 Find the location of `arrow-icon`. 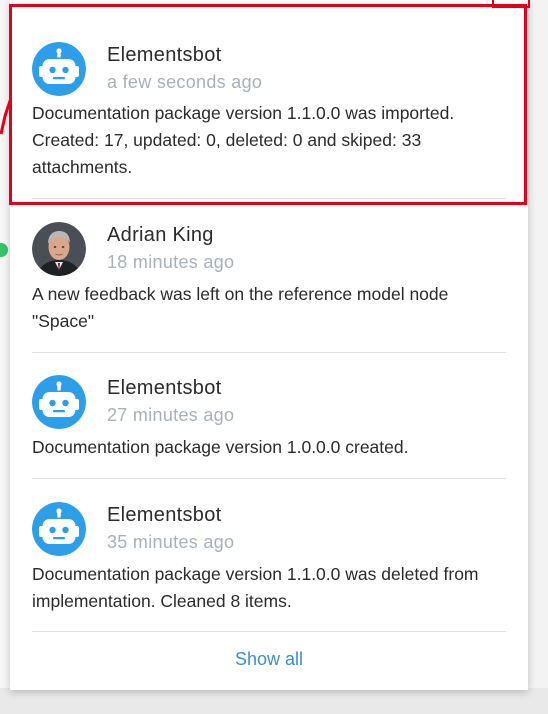

arrow-icon is located at coordinates (6, 116).